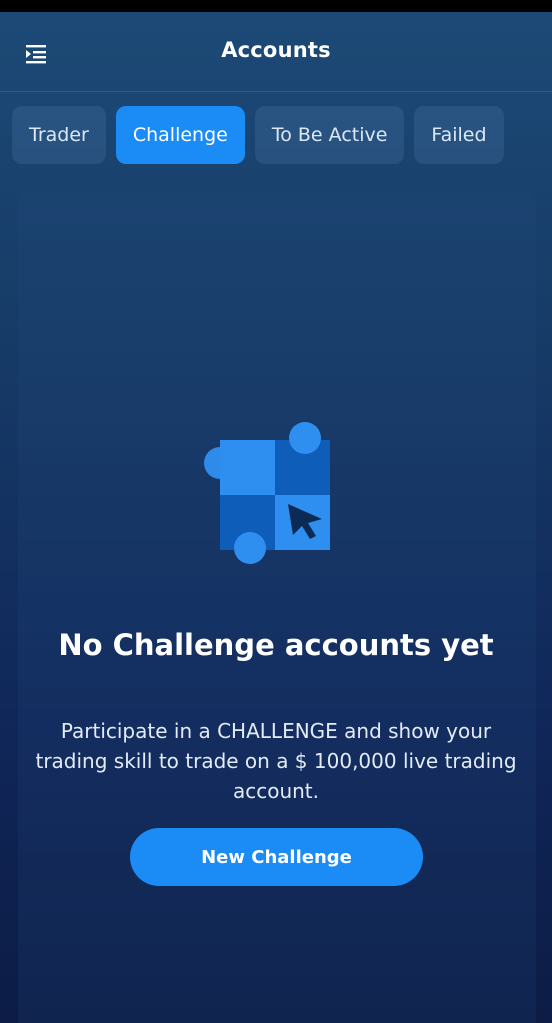 Image resolution: width=552 pixels, height=1023 pixels. I want to click on app-header: Accounts, so click(276, 52).